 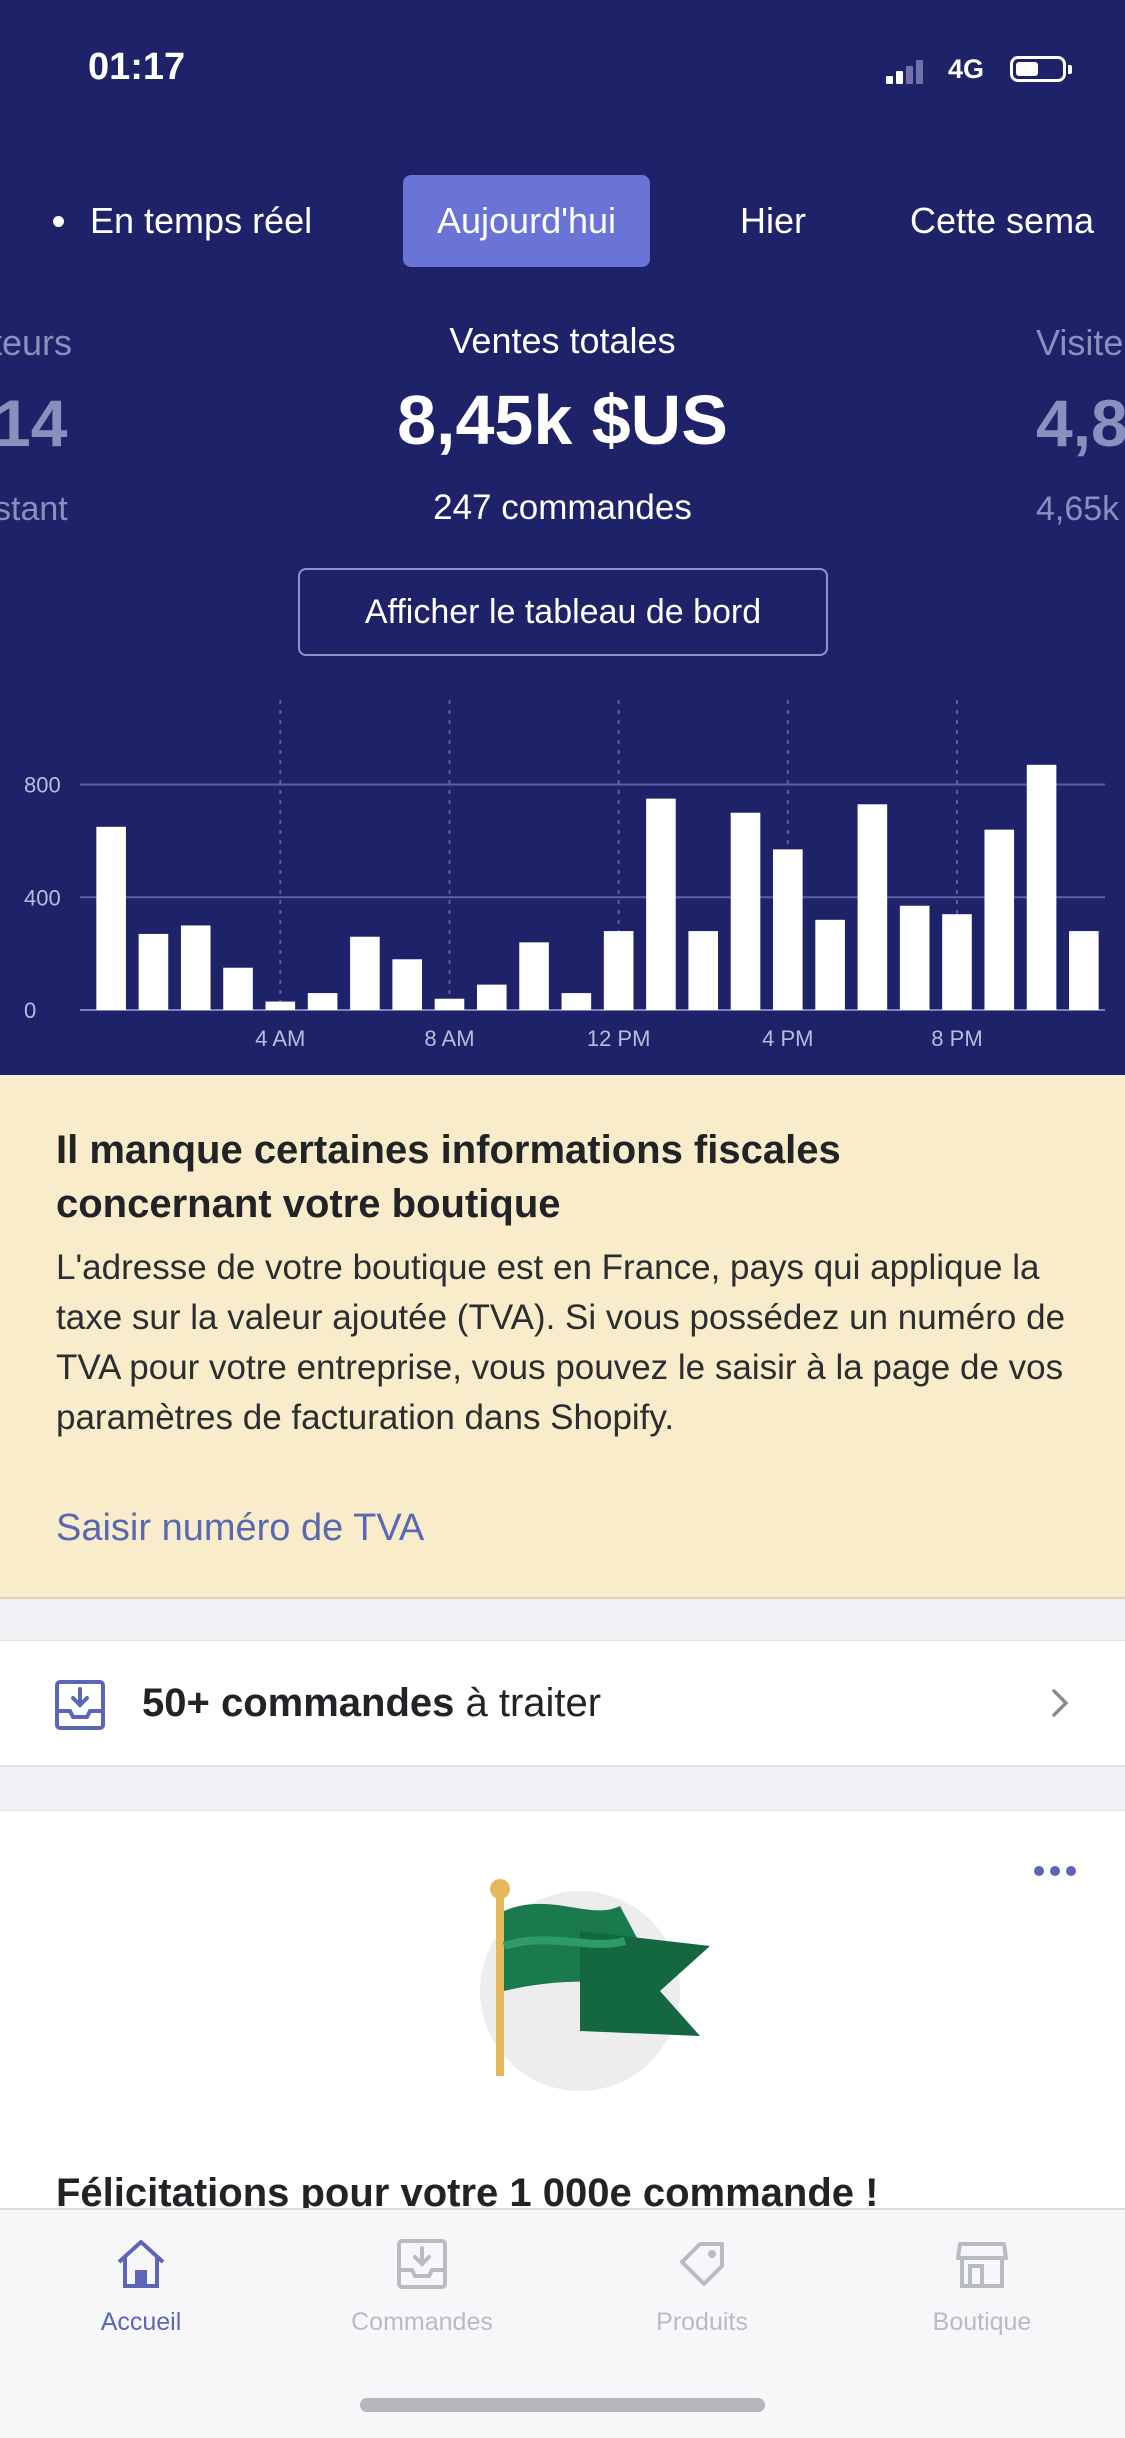 I want to click on enter-vat-link: Saisir numéro de TVA, so click(x=240, y=1528).